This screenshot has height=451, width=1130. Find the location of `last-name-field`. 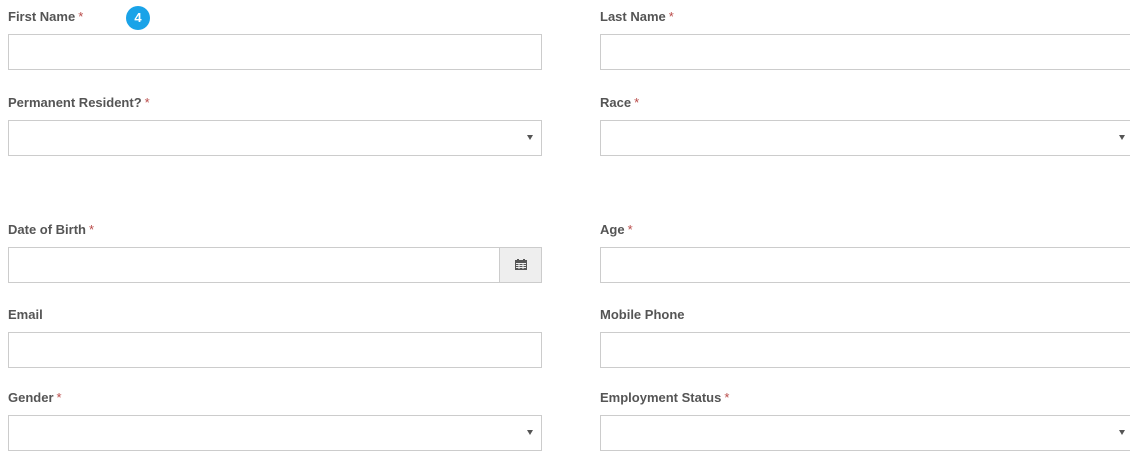

last-name-field is located at coordinates (865, 52).